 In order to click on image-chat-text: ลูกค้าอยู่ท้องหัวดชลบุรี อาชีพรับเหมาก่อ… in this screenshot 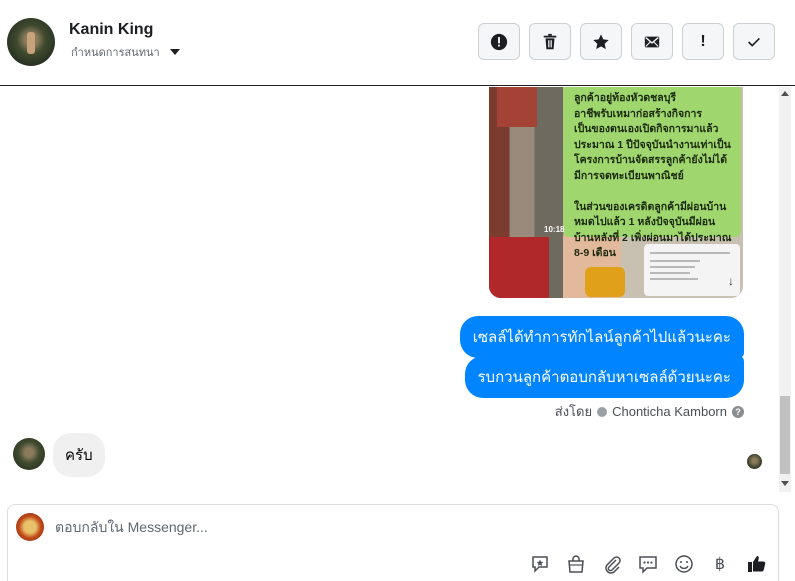, I will do `click(653, 175)`.